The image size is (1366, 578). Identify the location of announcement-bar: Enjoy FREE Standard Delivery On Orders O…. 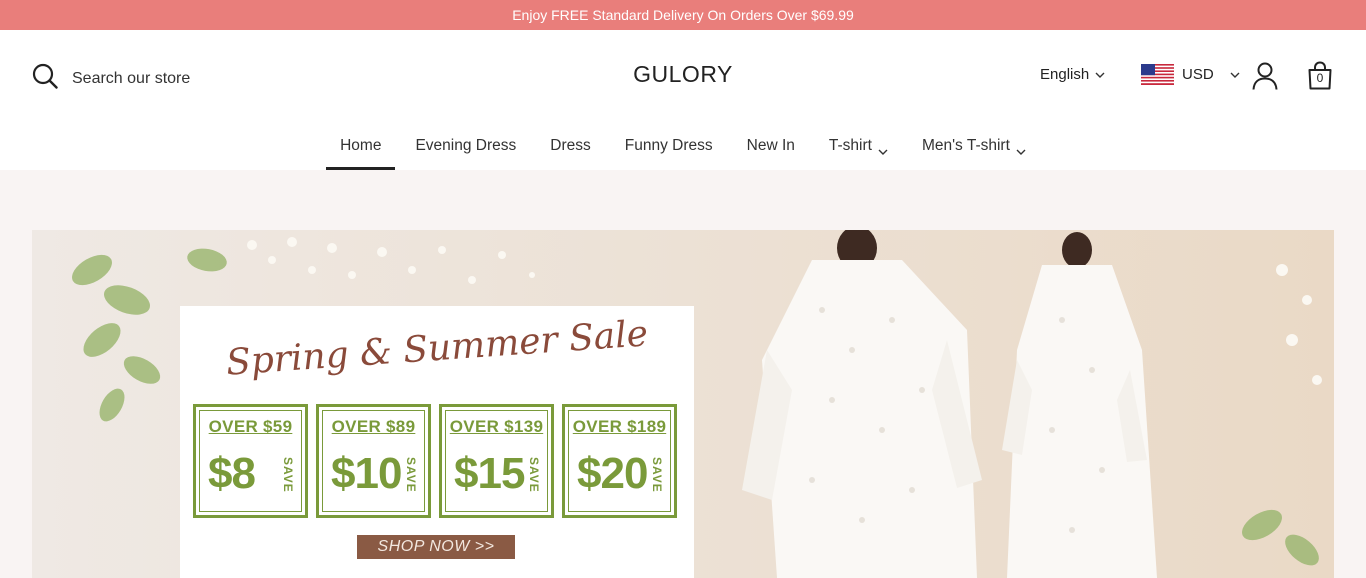
(683, 15).